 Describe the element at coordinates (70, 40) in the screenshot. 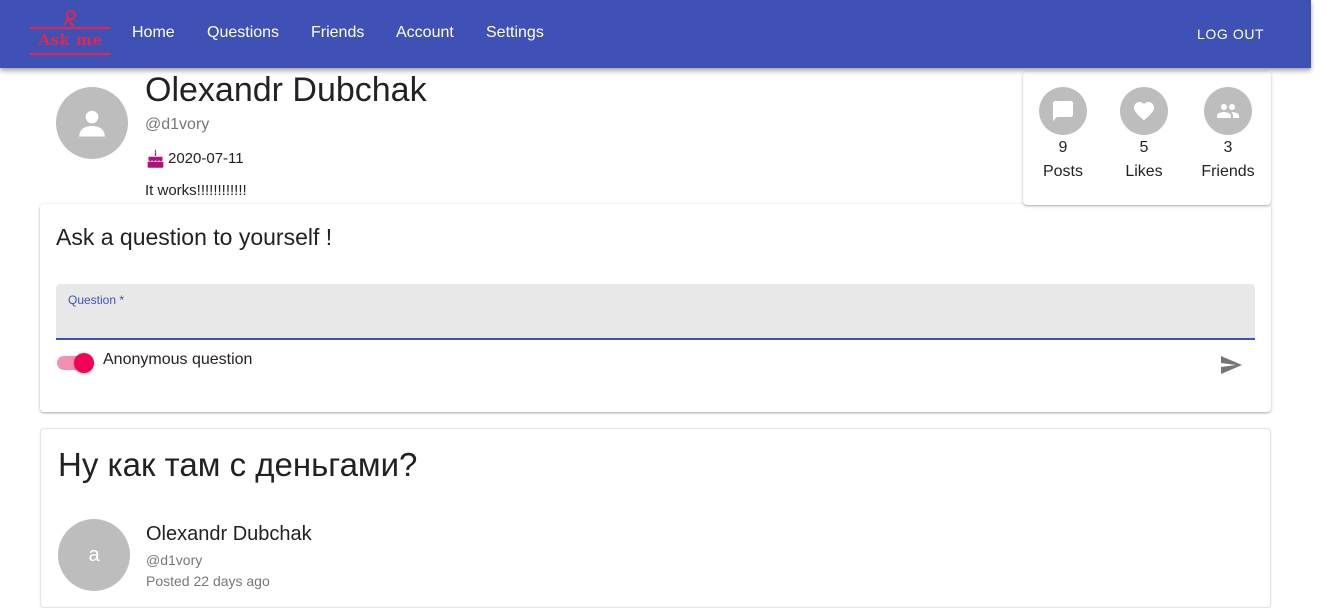

I see `logo-text: Ask me` at that location.